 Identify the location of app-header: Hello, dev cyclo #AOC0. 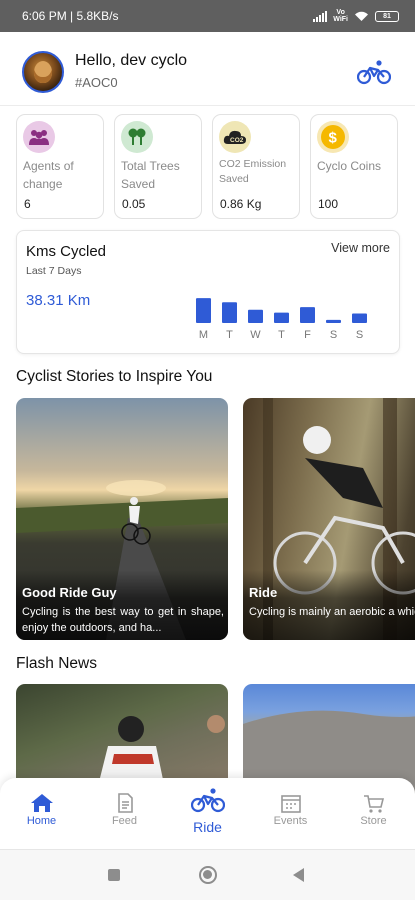
(207, 69).